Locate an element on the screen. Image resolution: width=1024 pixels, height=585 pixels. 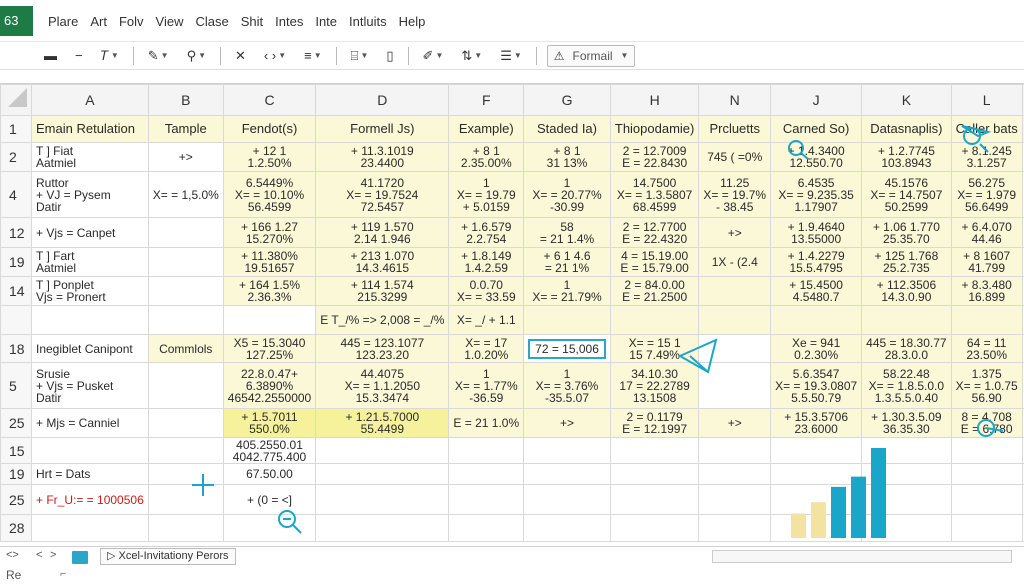
cell: Fendot(s) is located at coordinates (269, 129).